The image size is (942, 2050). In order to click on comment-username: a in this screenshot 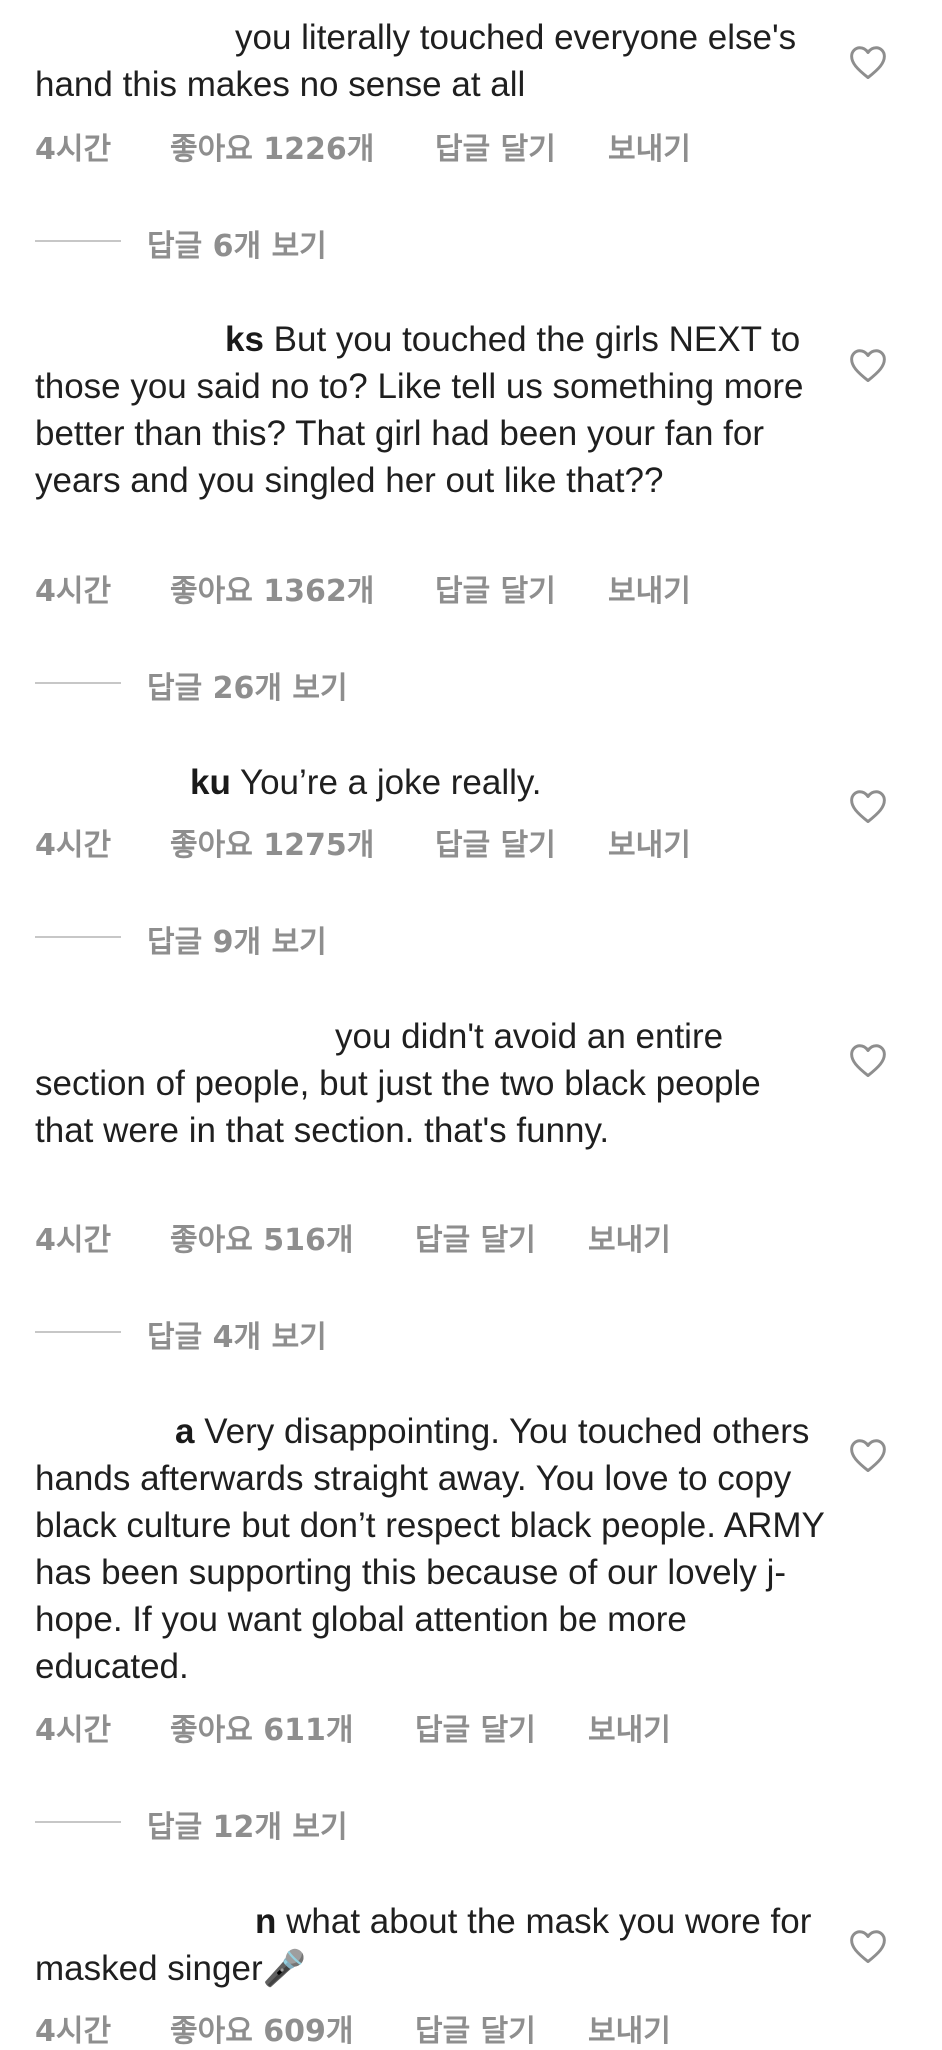, I will do `click(184, 1431)`.